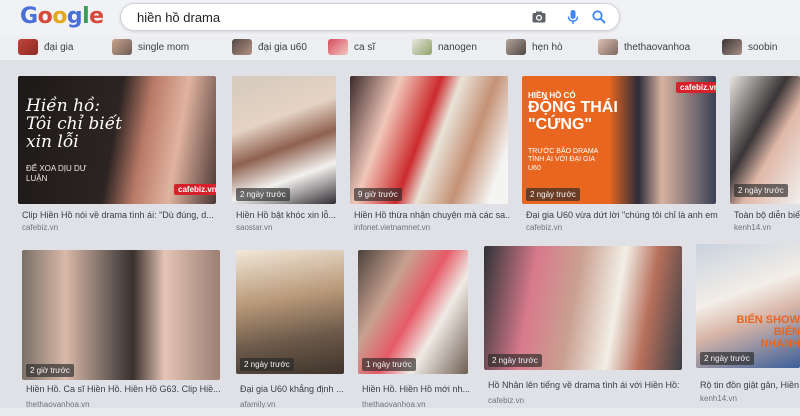 Image resolution: width=800 pixels, height=416 pixels. What do you see at coordinates (573, 17) in the screenshot?
I see `mic-icon` at bounding box center [573, 17].